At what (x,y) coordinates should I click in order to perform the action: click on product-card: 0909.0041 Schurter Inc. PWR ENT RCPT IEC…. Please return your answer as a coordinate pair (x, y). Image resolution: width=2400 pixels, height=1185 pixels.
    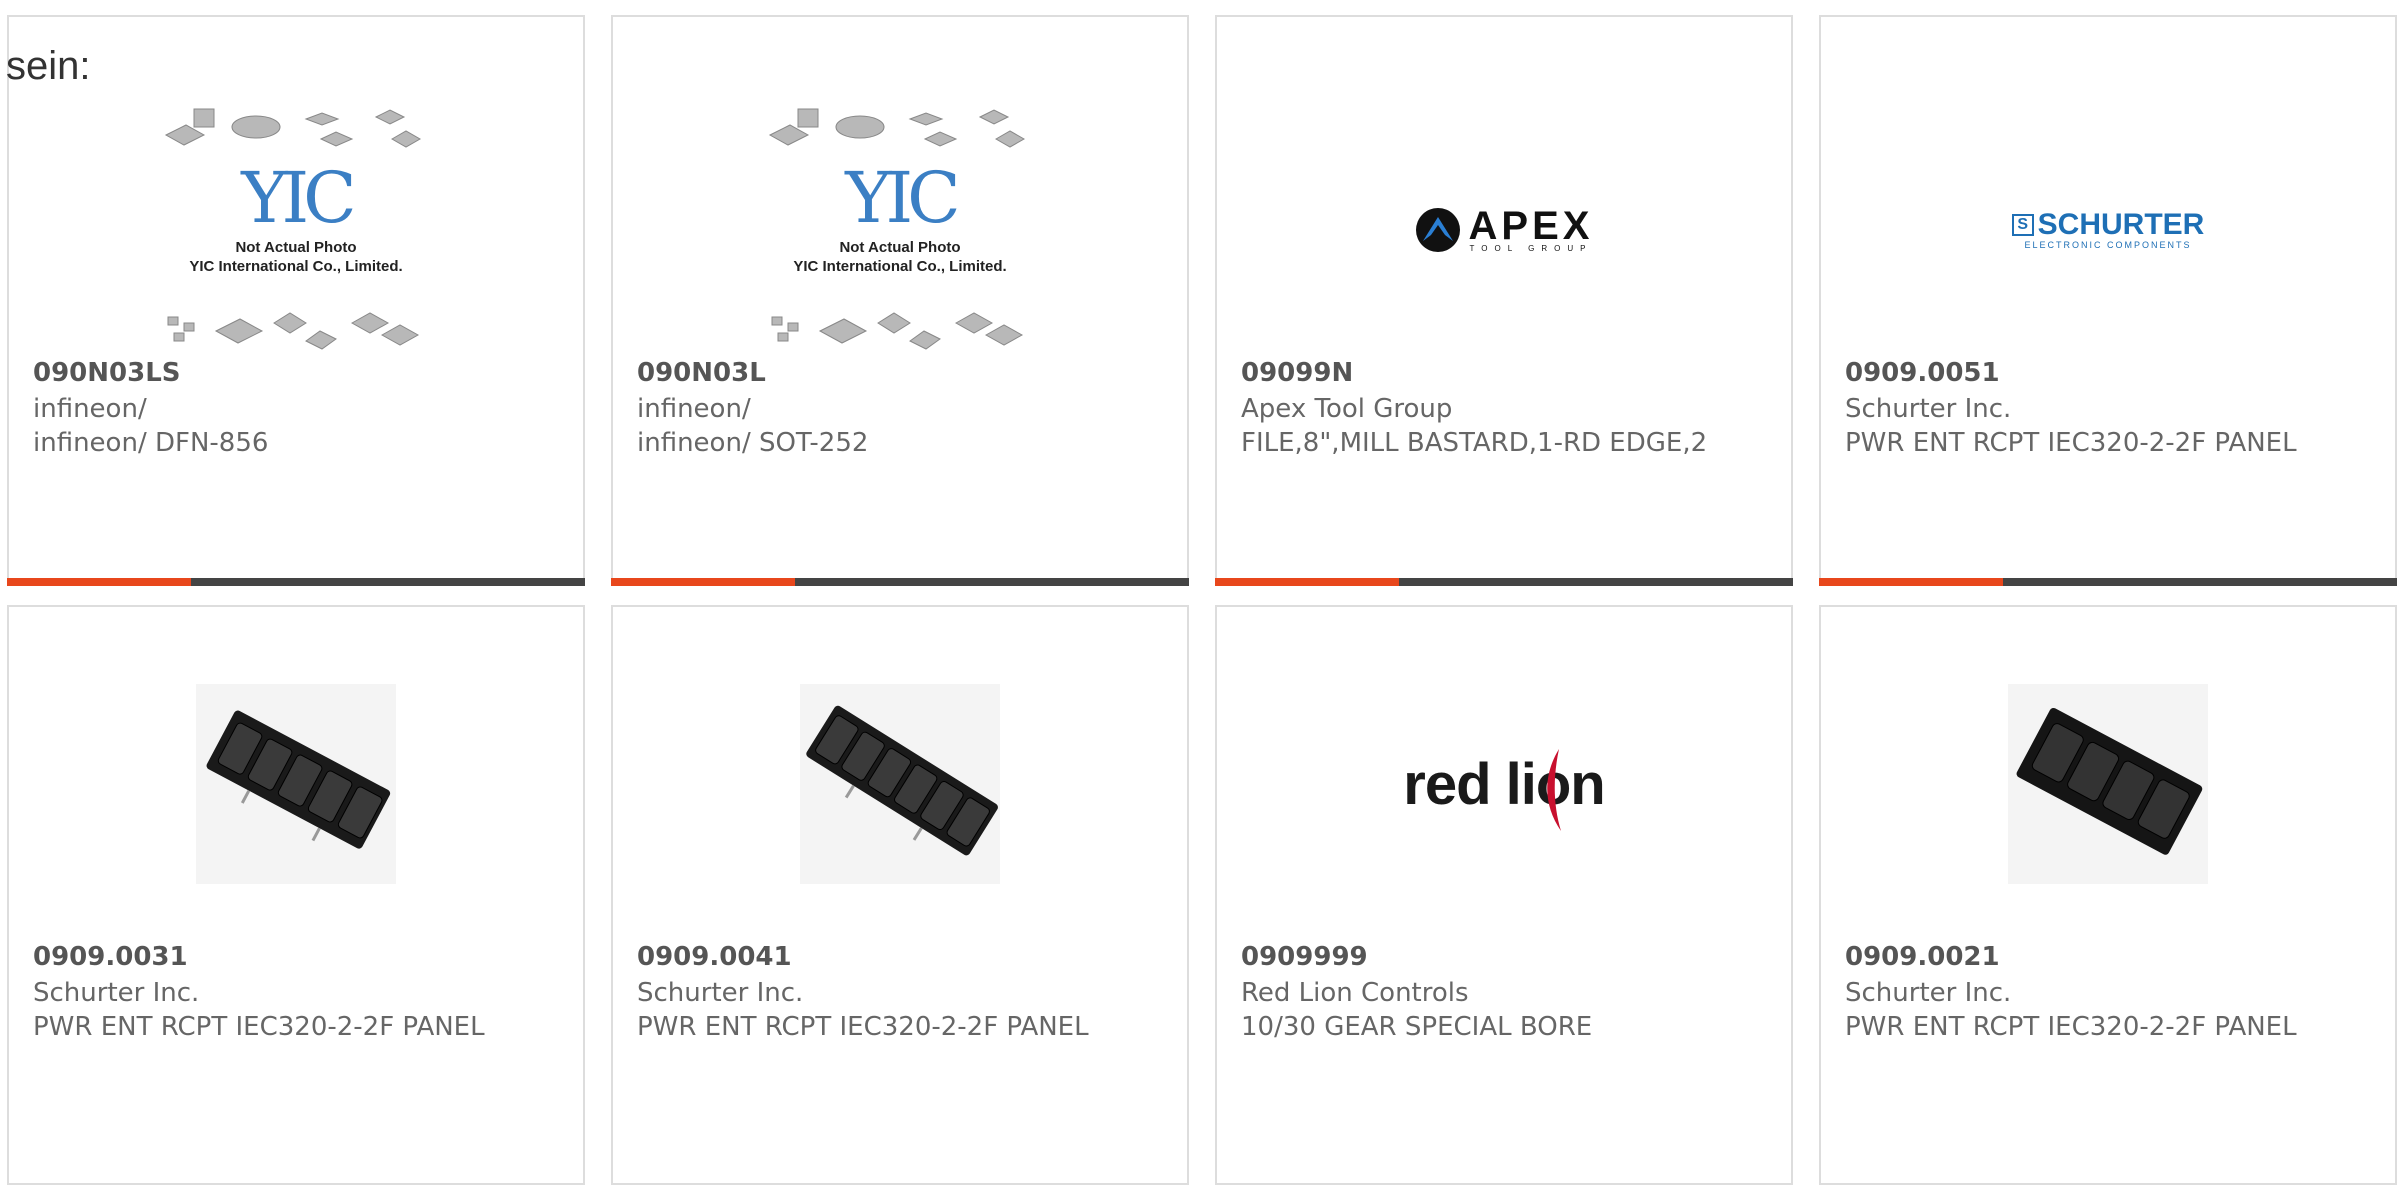
    Looking at the image, I should click on (900, 895).